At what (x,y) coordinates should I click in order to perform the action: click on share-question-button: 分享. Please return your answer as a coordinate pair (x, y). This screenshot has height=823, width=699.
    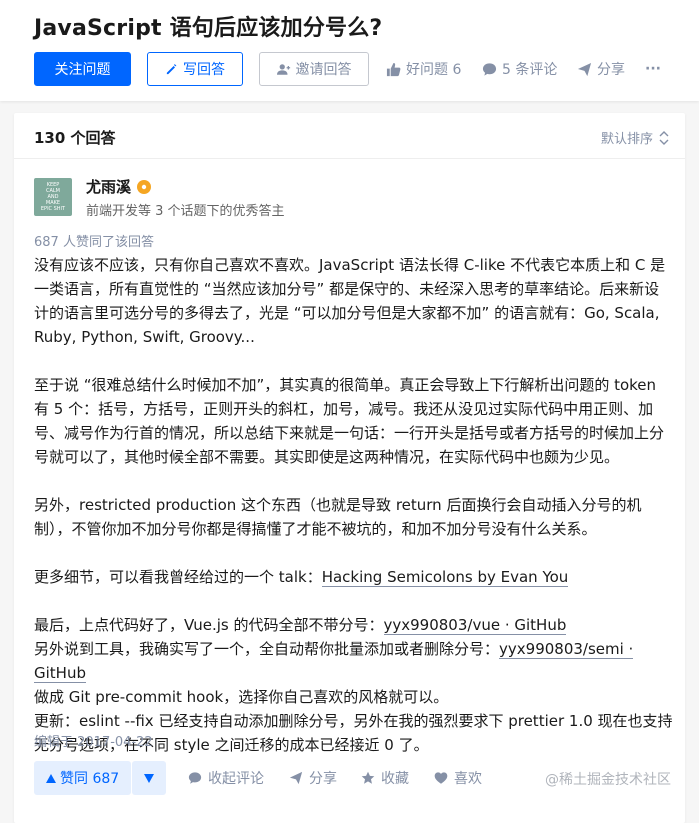
    Looking at the image, I should click on (601, 69).